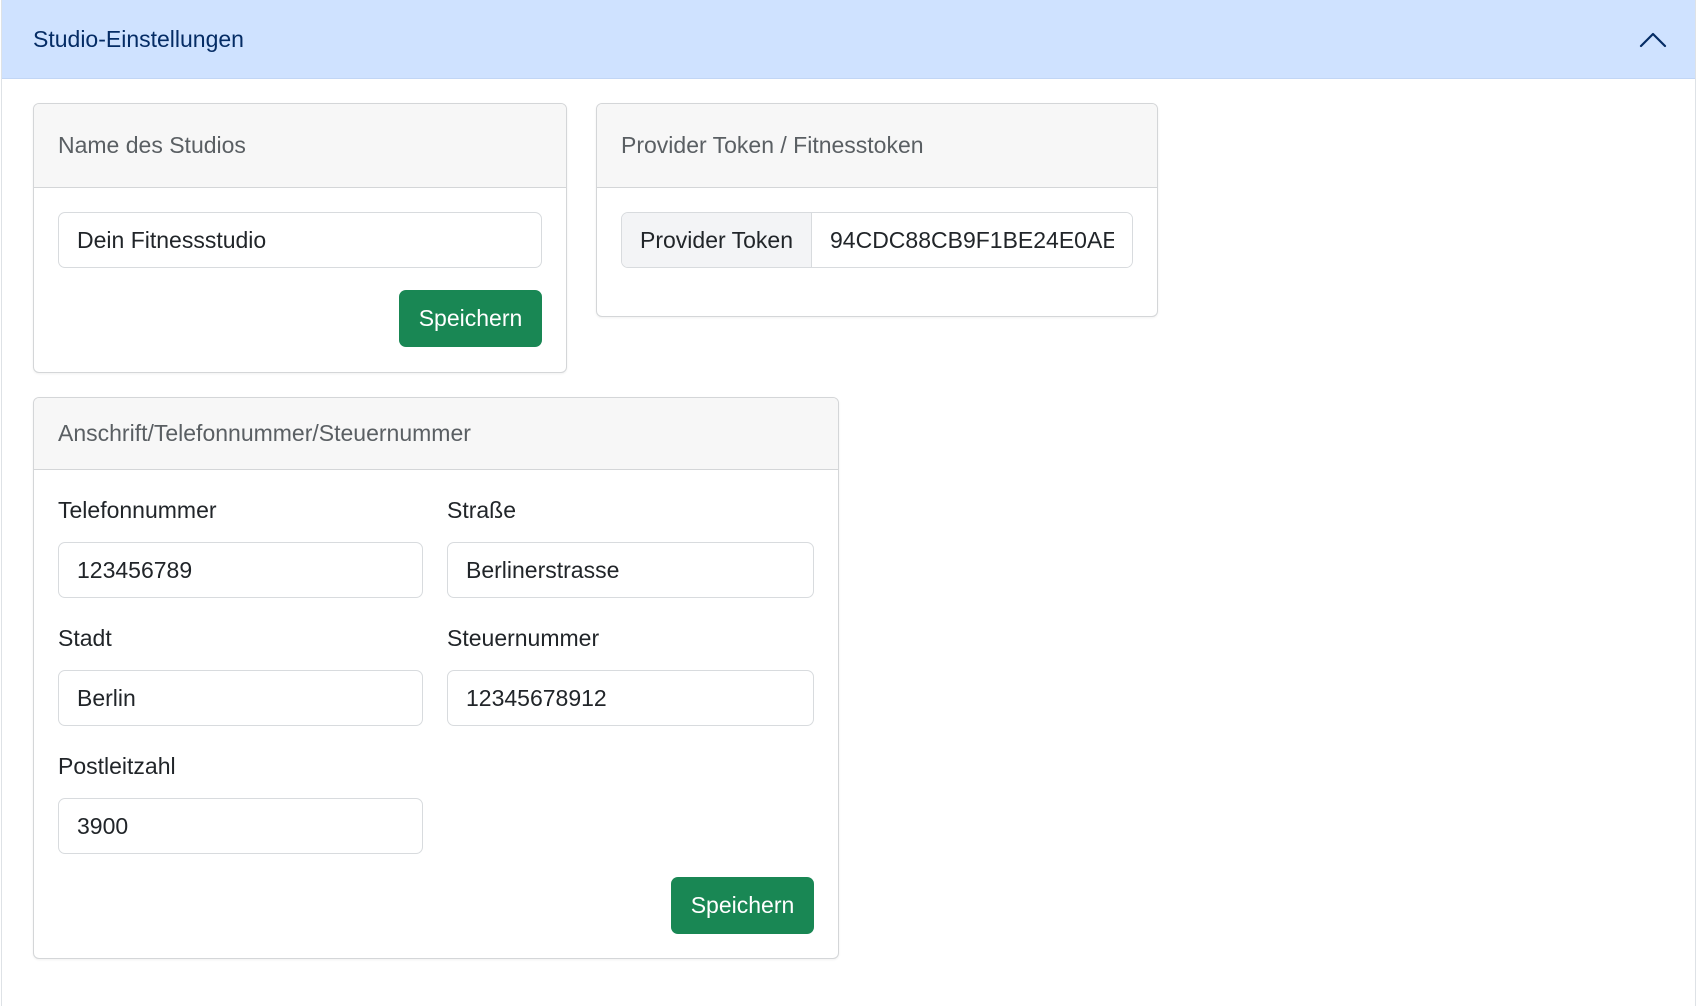 This screenshot has height=1006, width=1696. What do you see at coordinates (300, 146) in the screenshot?
I see `studio-name-card-header: Name des Studios` at bounding box center [300, 146].